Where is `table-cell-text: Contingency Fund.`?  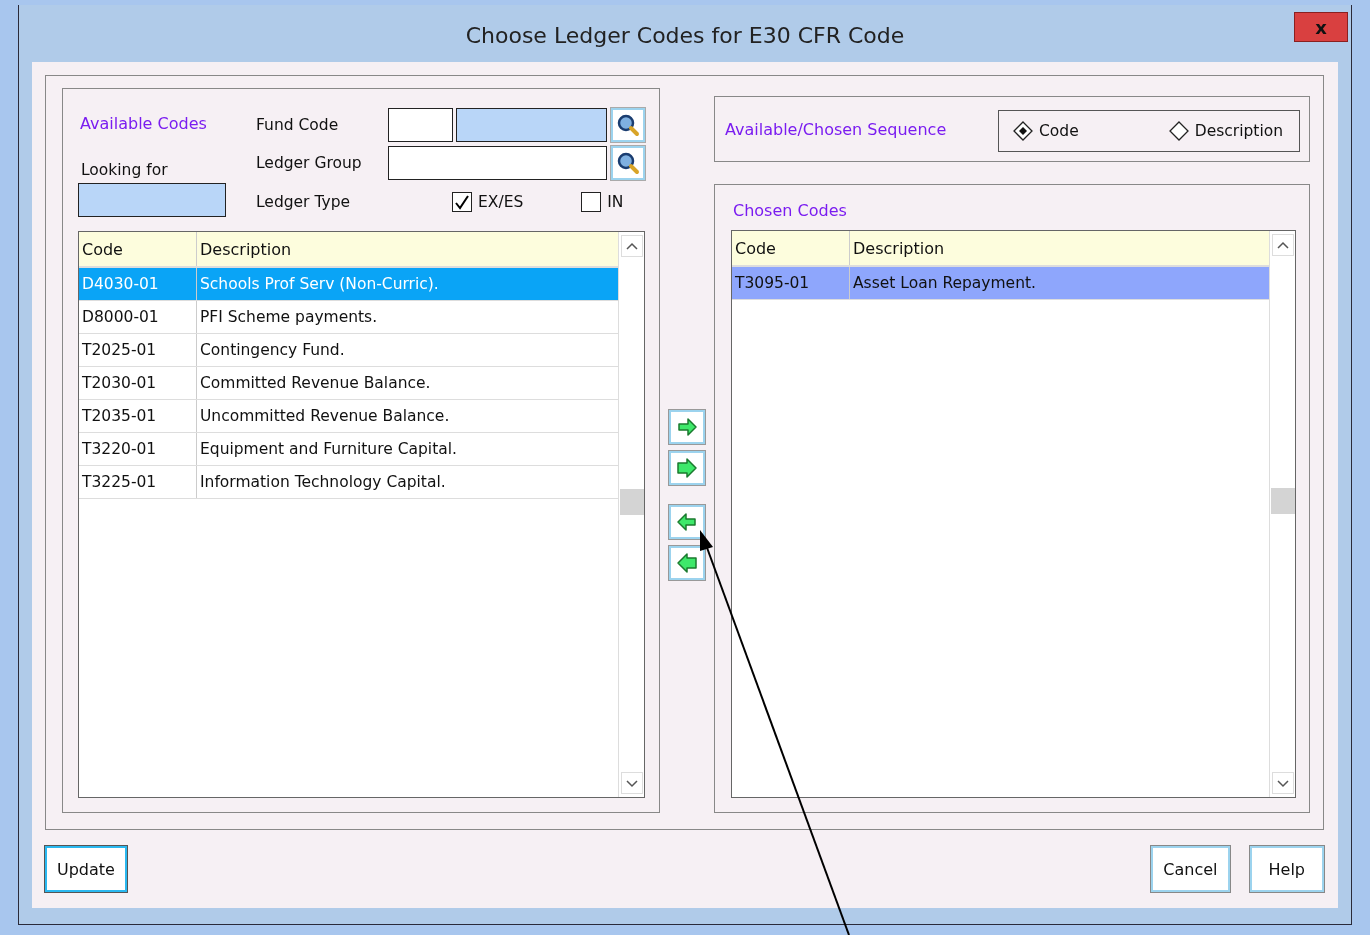 table-cell-text: Contingency Fund. is located at coordinates (272, 350).